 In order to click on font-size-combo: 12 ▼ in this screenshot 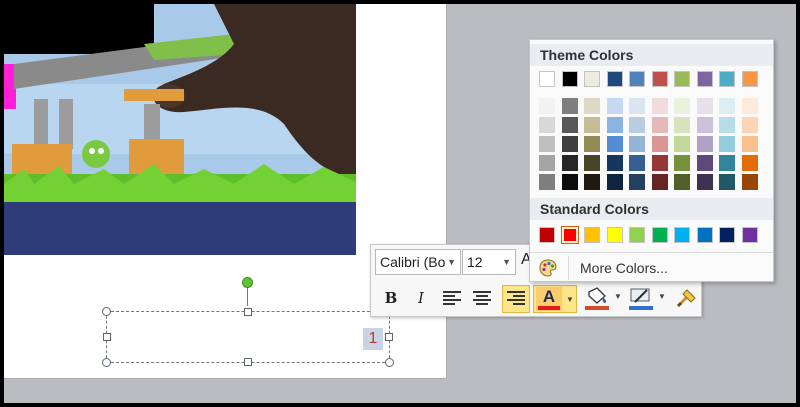, I will do `click(489, 262)`.